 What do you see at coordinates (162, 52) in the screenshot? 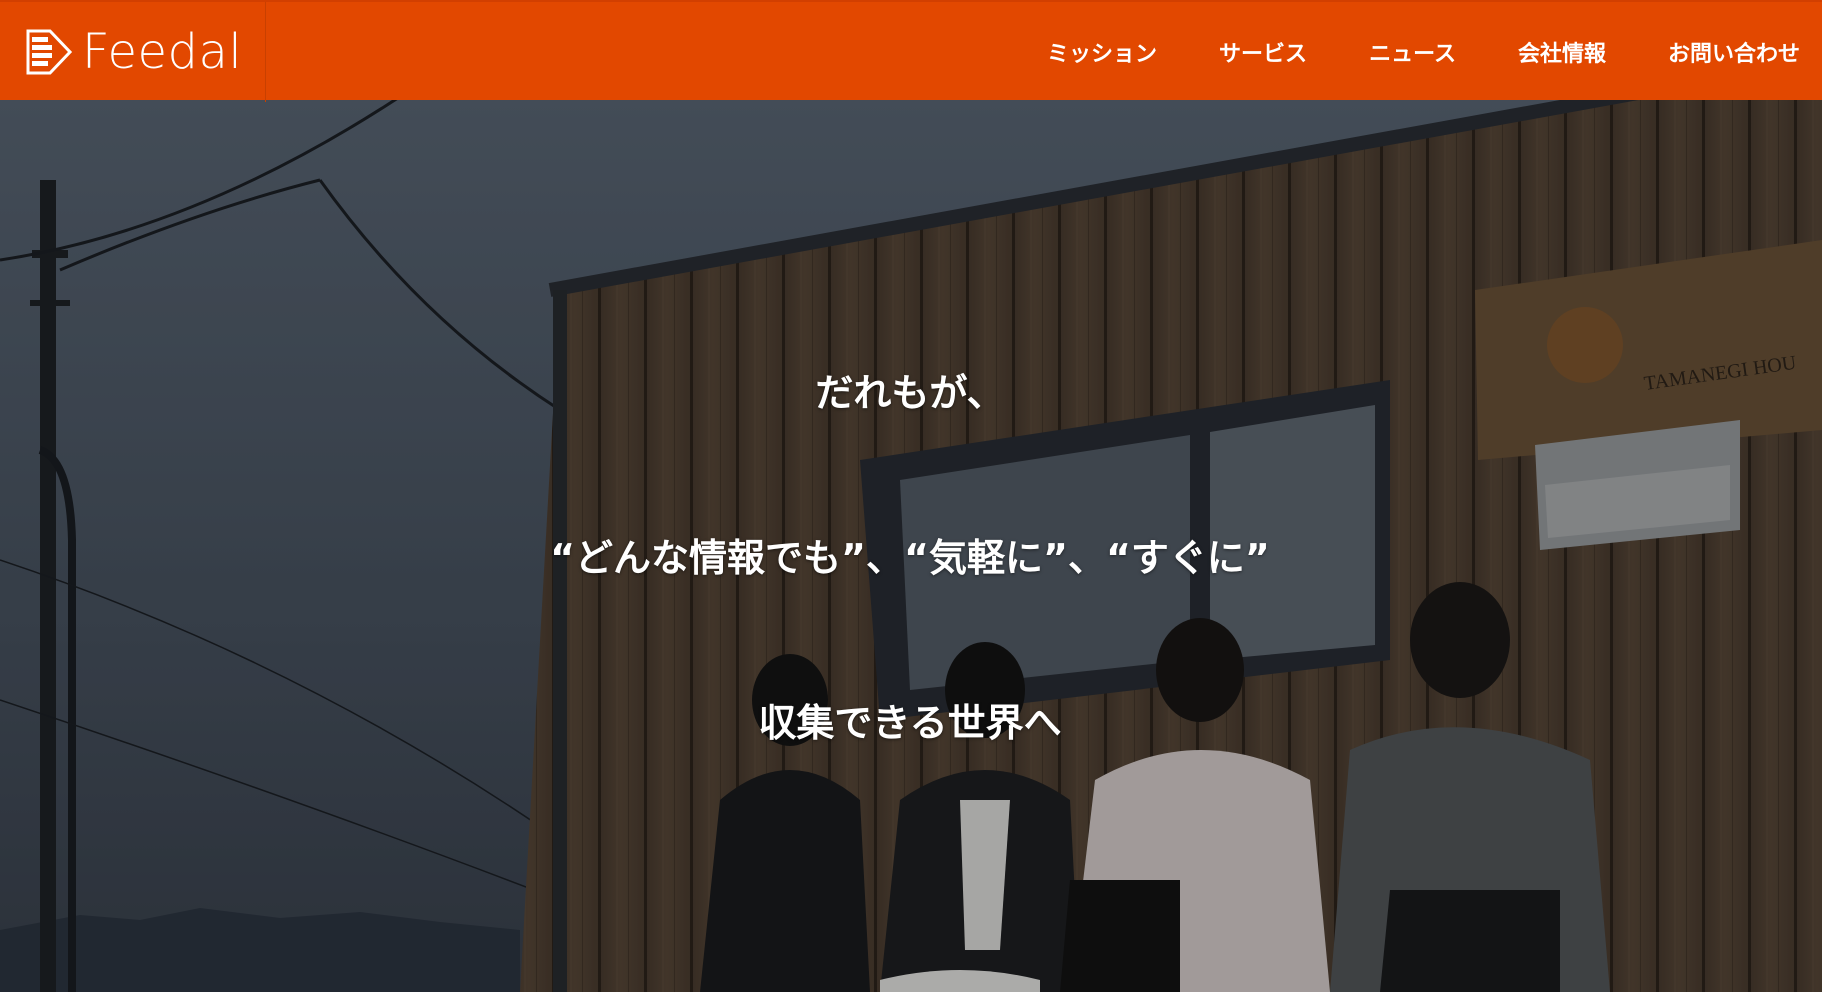
I see `logo-text: Feedal` at bounding box center [162, 52].